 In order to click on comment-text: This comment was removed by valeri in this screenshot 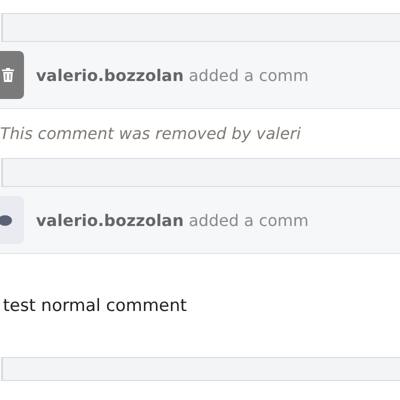, I will do `click(150, 133)`.